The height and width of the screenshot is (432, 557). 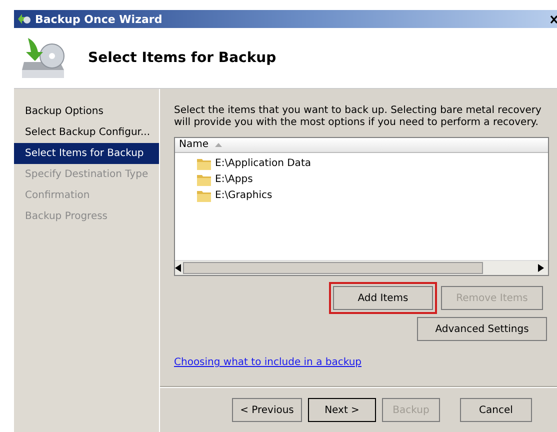 What do you see at coordinates (342, 410) in the screenshot?
I see `wizard-button: Next >` at bounding box center [342, 410].